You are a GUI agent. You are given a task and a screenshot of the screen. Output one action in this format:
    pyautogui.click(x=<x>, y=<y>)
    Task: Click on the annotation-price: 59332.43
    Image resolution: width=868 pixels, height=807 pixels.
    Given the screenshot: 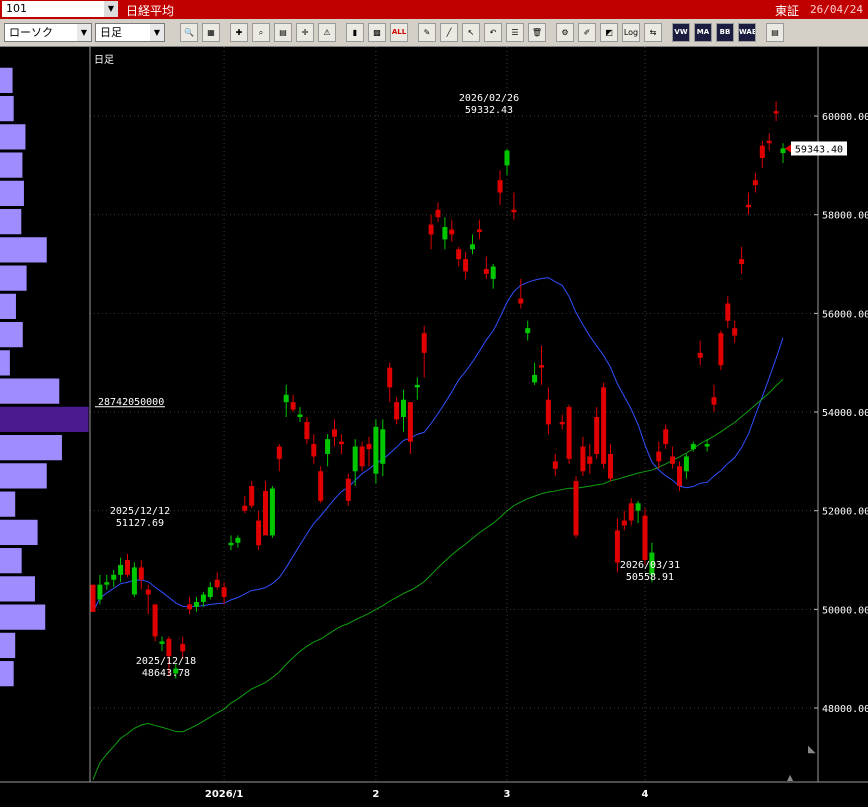 What is the action you would take?
    pyautogui.click(x=489, y=110)
    